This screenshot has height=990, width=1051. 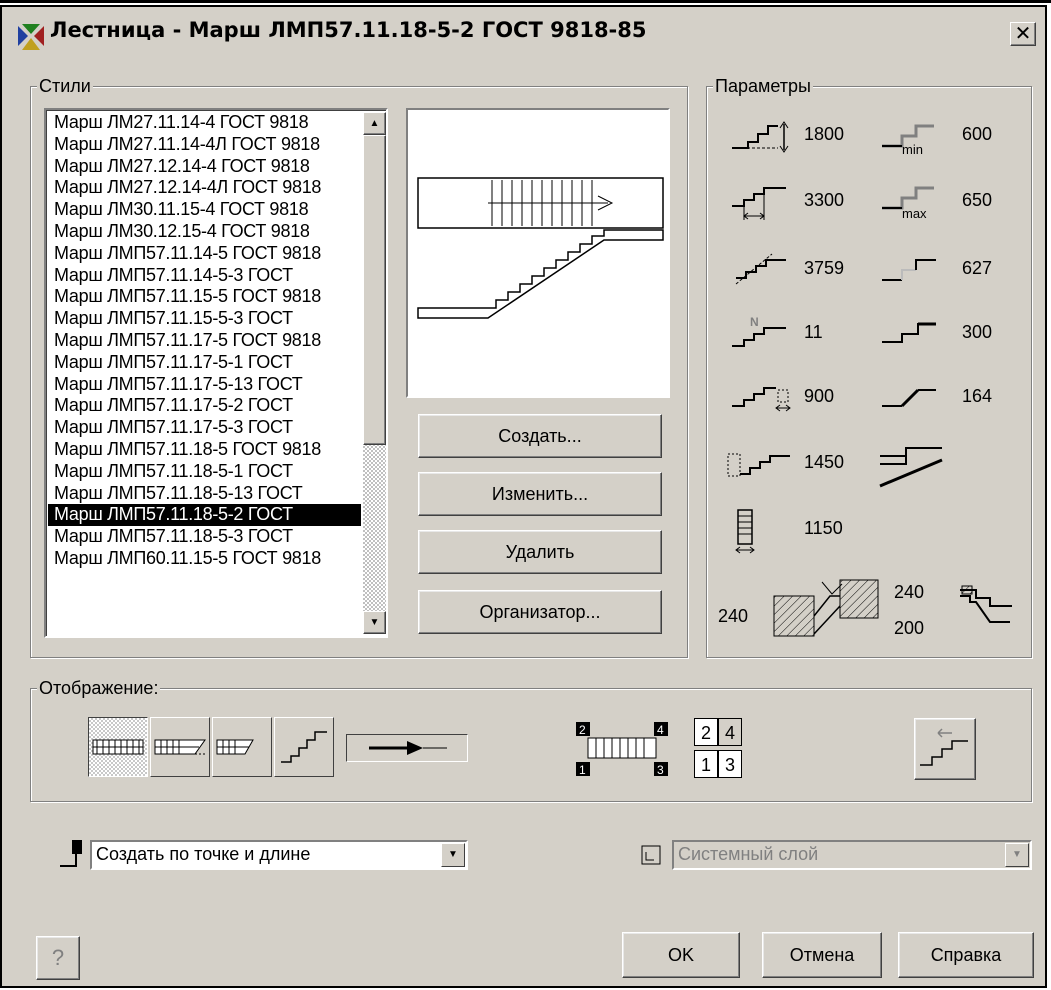 I want to click on styles-scrollbar: ▲ ▼, so click(x=374, y=373).